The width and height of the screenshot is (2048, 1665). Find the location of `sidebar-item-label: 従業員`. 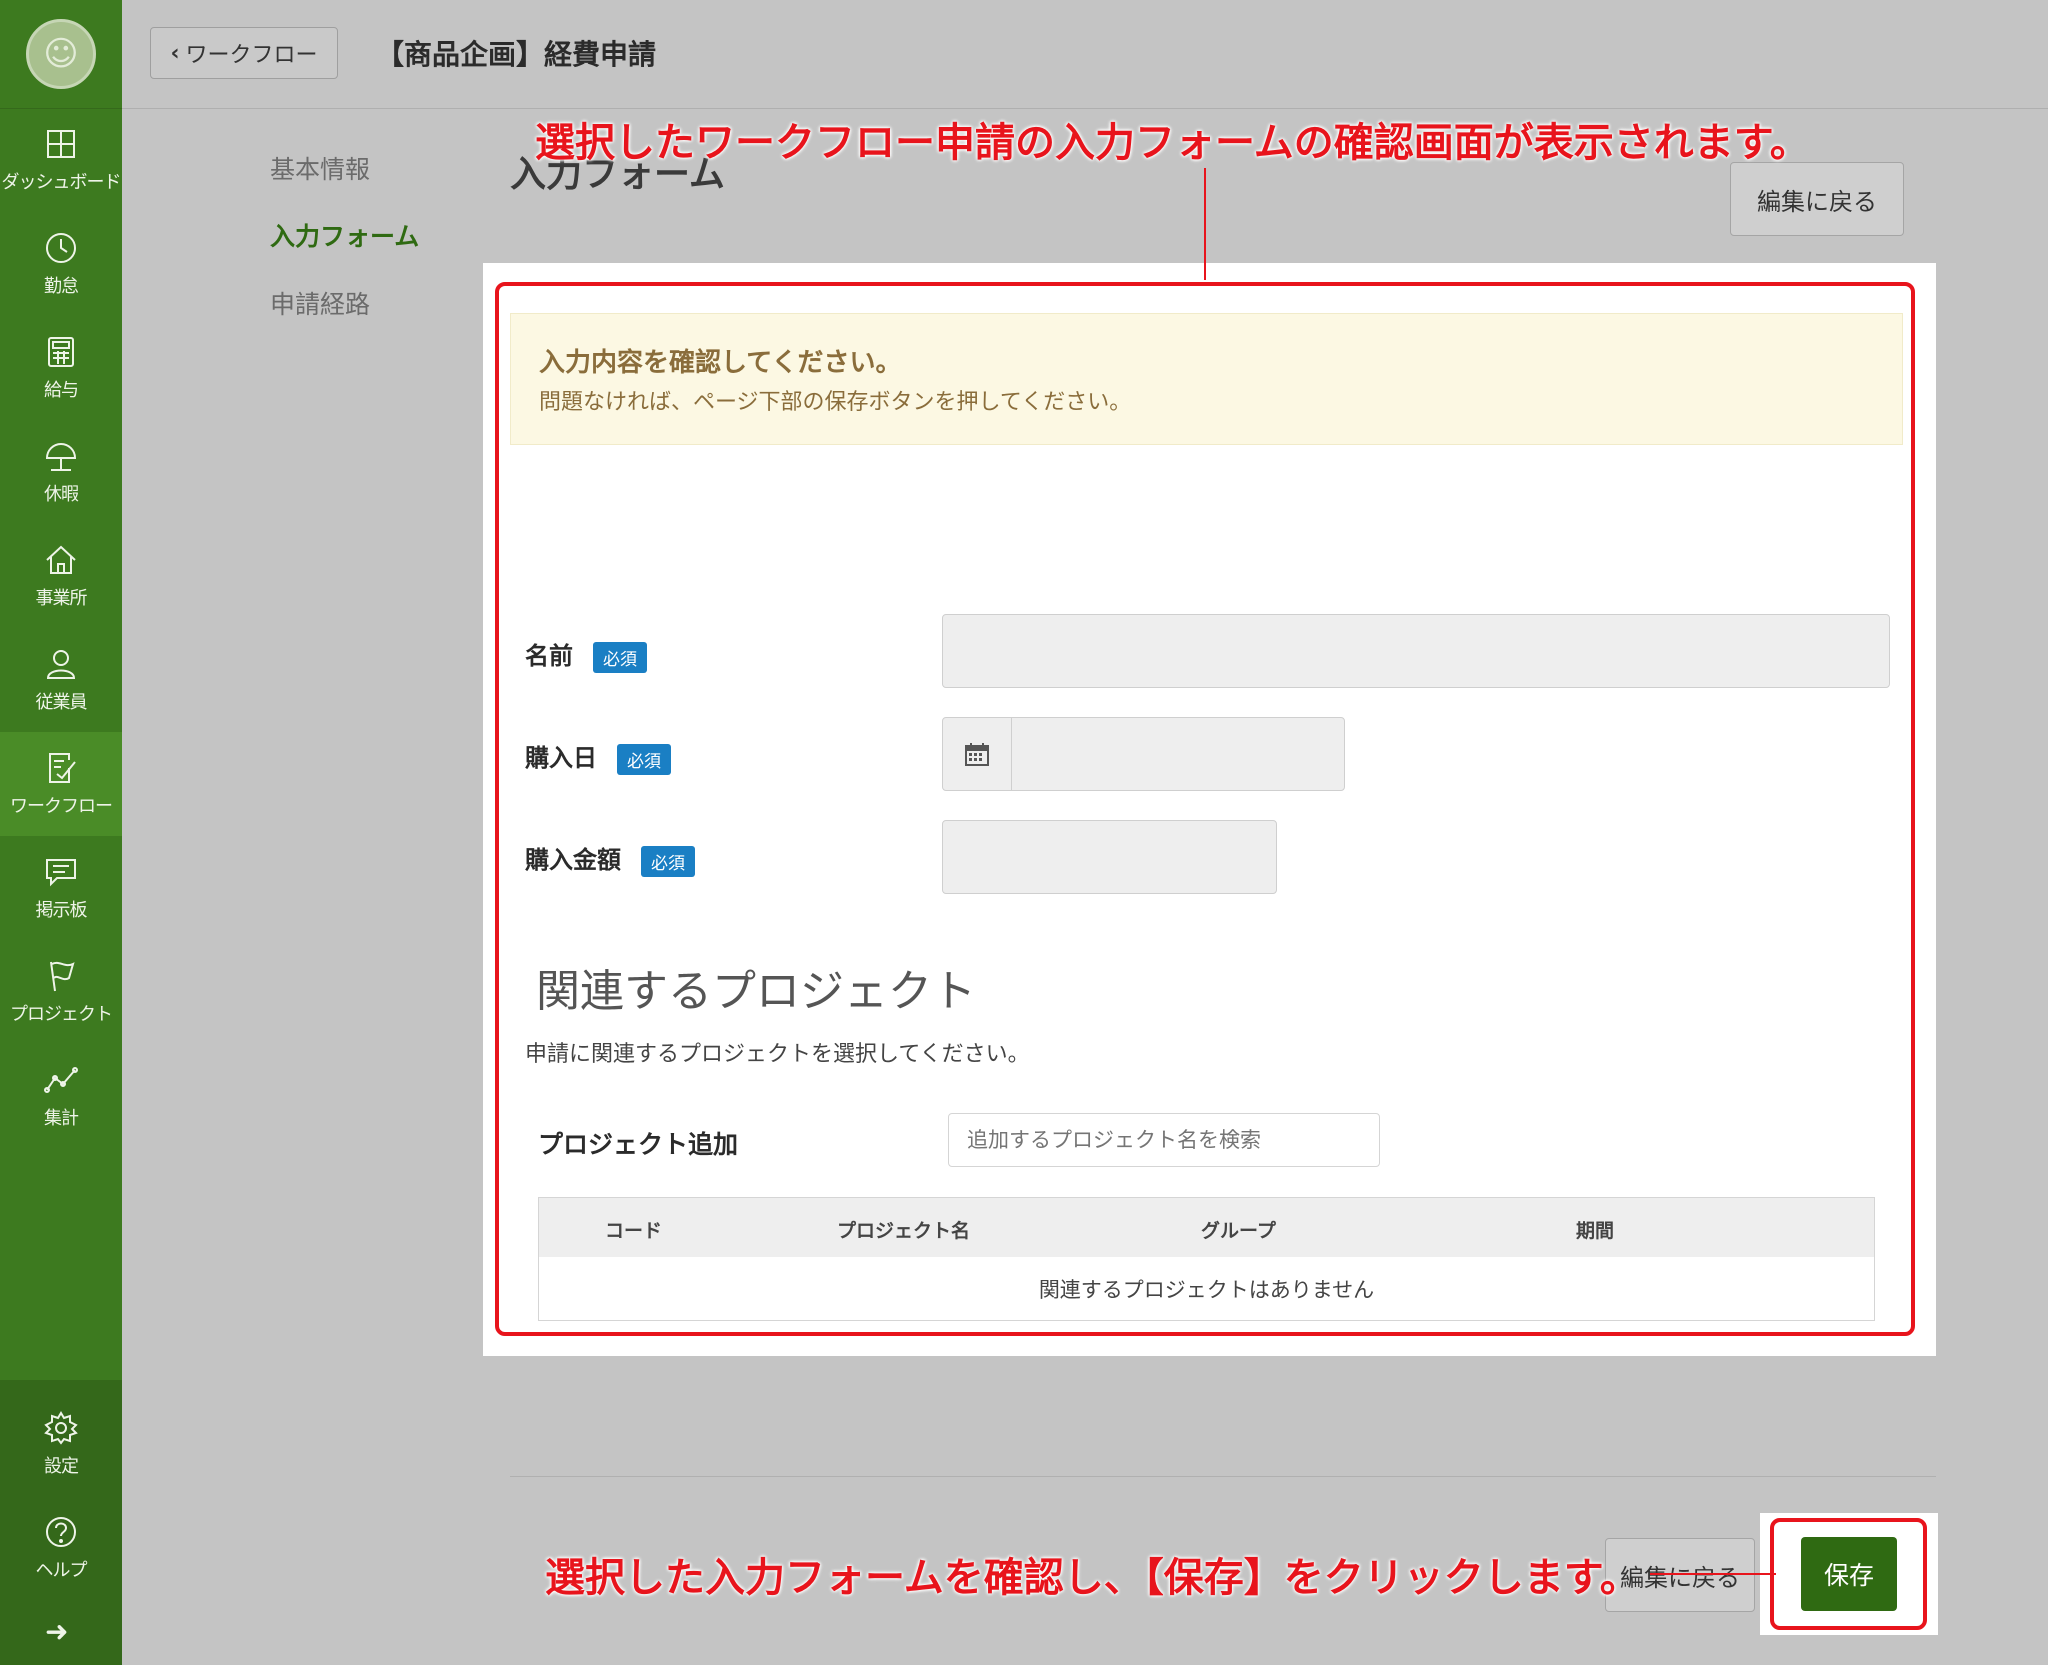

sidebar-item-label: 従業員 is located at coordinates (61, 702).